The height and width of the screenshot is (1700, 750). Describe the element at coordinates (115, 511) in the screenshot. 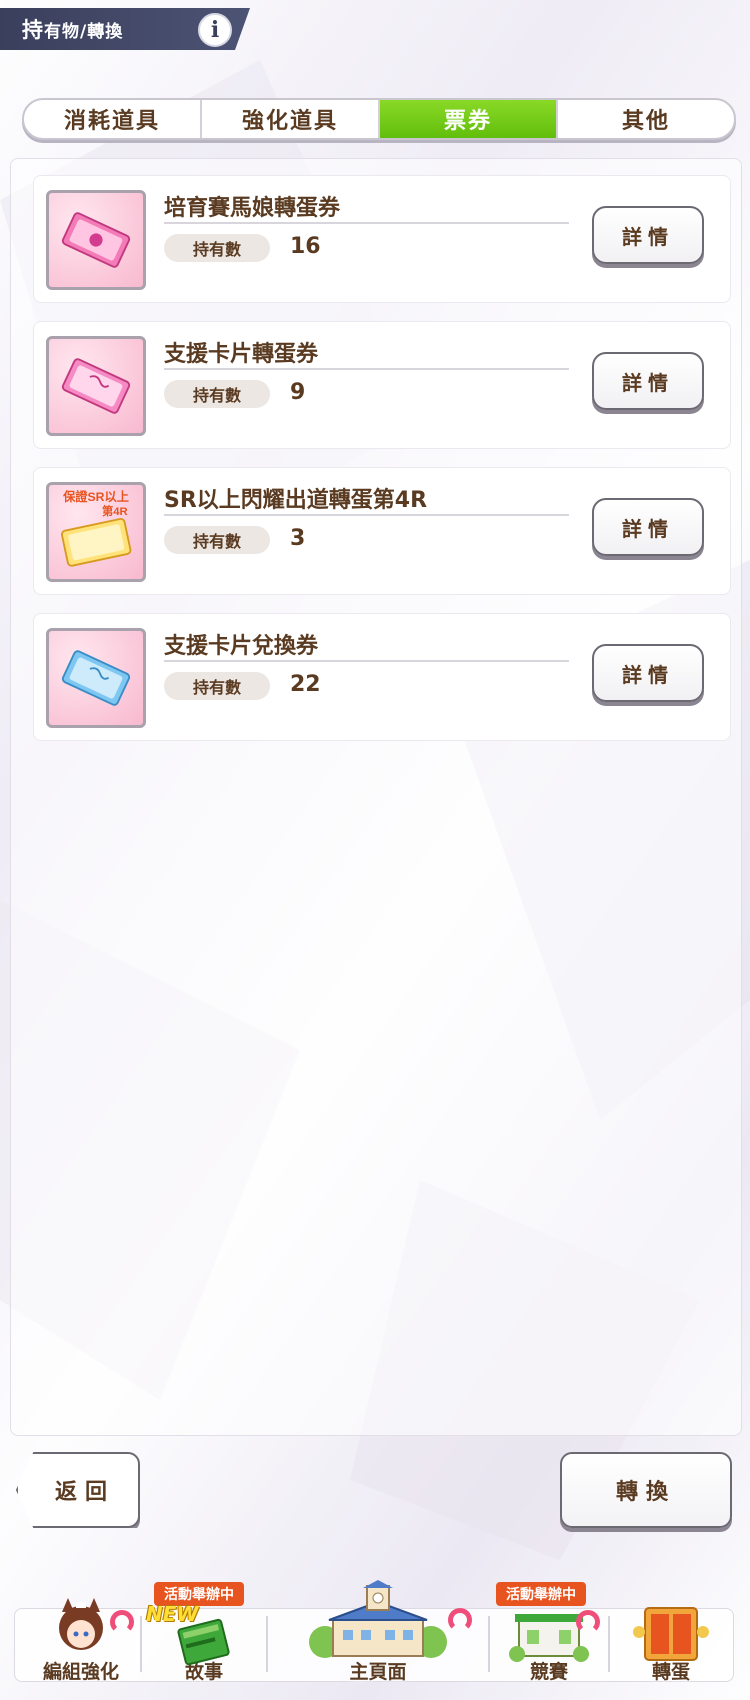

I see `svg-text: 第4R` at that location.